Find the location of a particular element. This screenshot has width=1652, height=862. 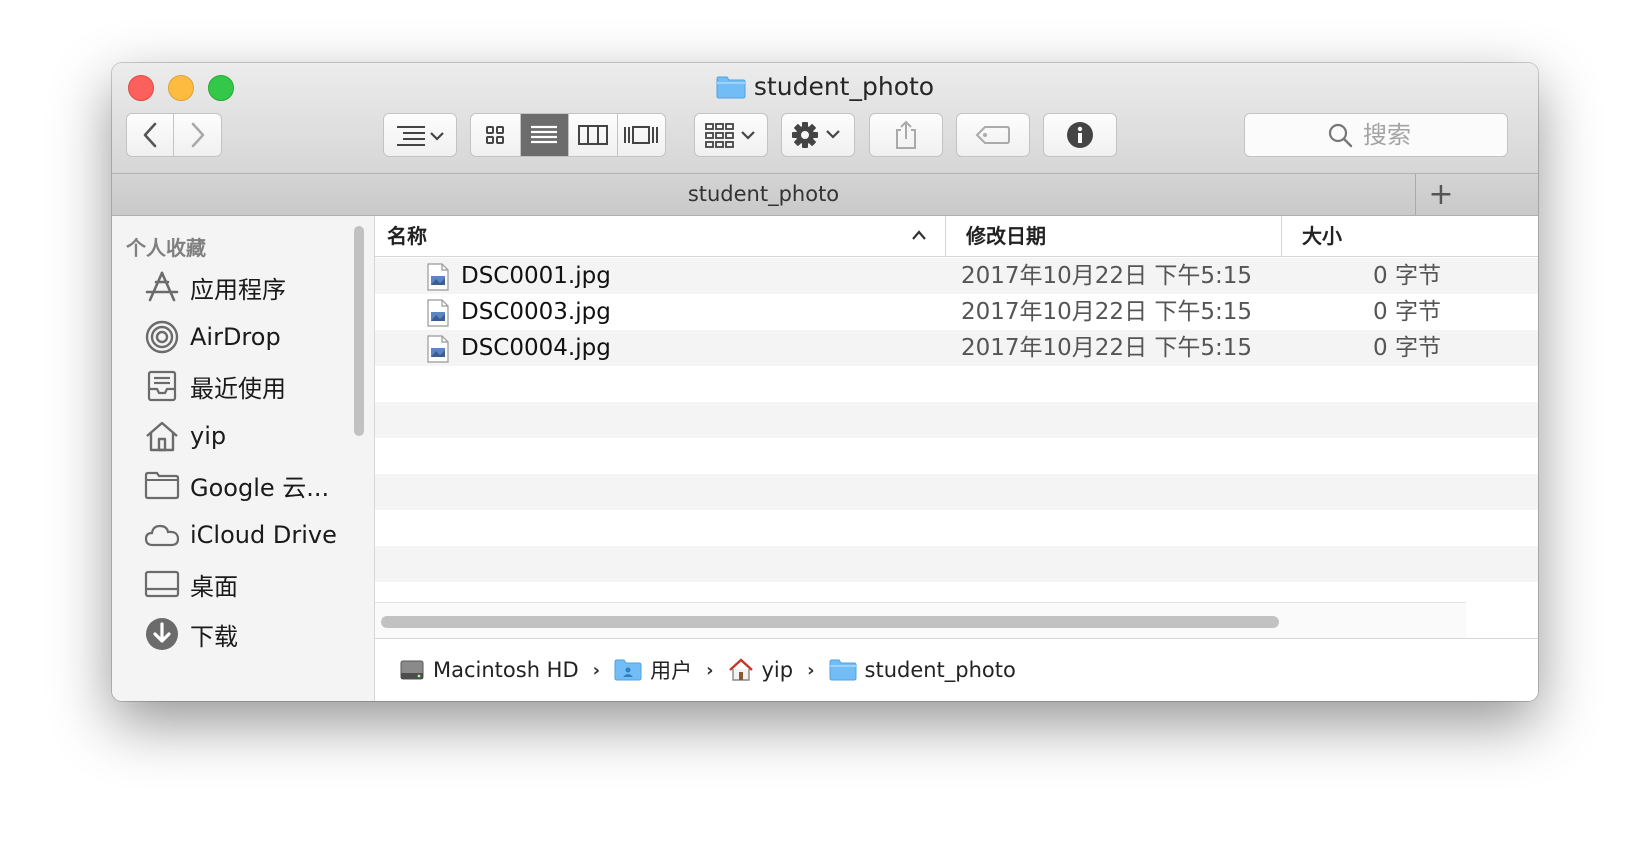

forward-button is located at coordinates (197, 135).